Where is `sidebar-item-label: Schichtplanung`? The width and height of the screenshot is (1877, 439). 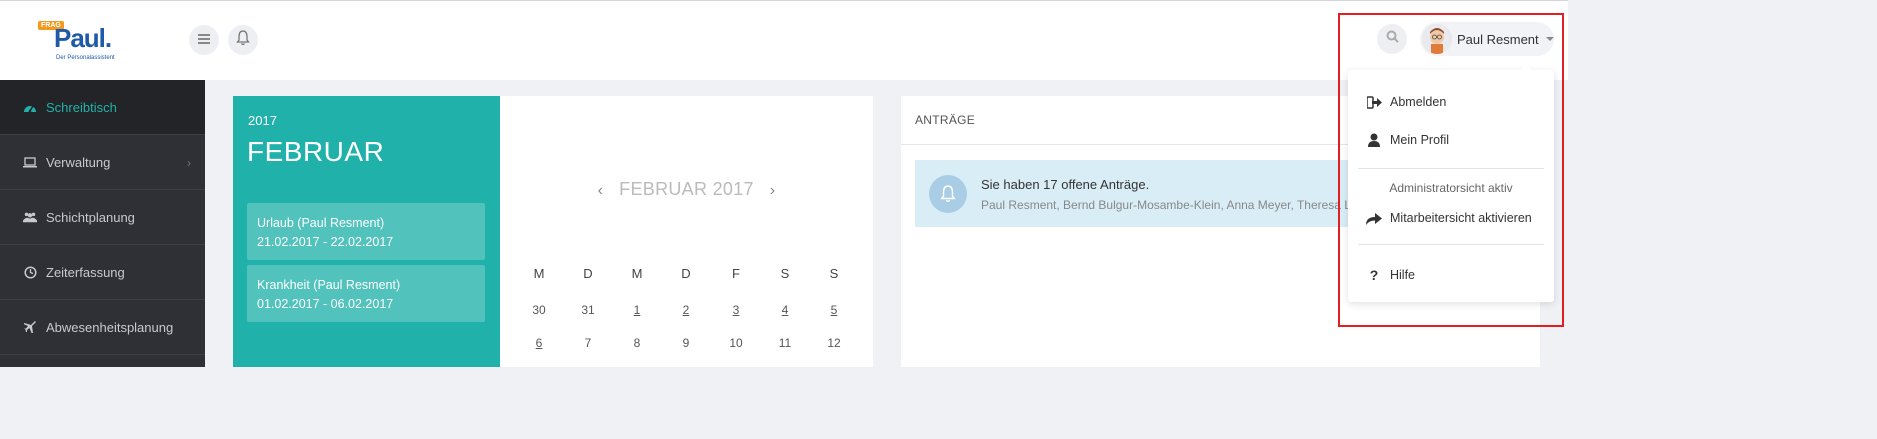 sidebar-item-label: Schichtplanung is located at coordinates (90, 217).